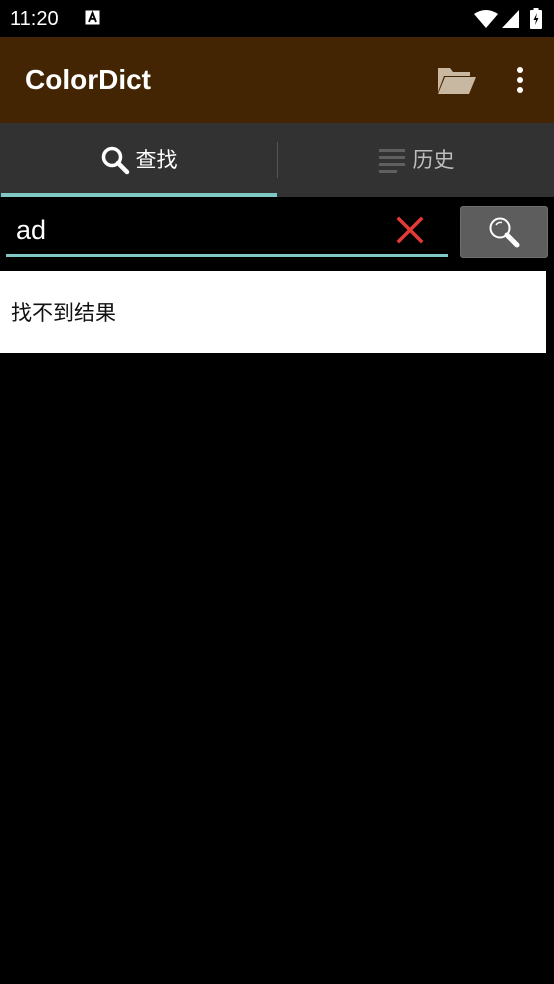 This screenshot has height=984, width=554. What do you see at coordinates (536, 18) in the screenshot?
I see `battery-charging-icon` at bounding box center [536, 18].